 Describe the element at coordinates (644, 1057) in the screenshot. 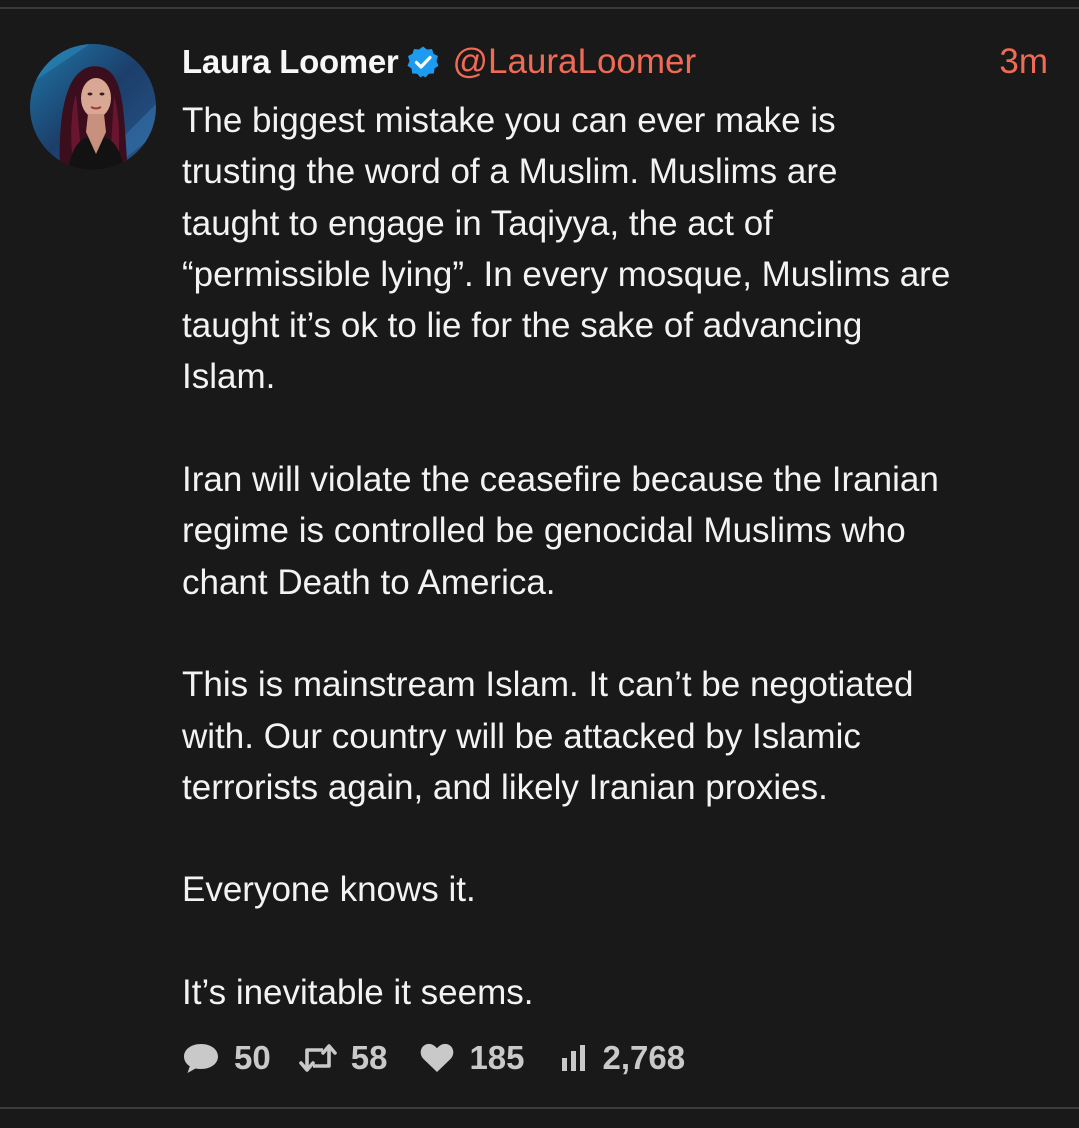

I see `view-count: 2,768` at that location.